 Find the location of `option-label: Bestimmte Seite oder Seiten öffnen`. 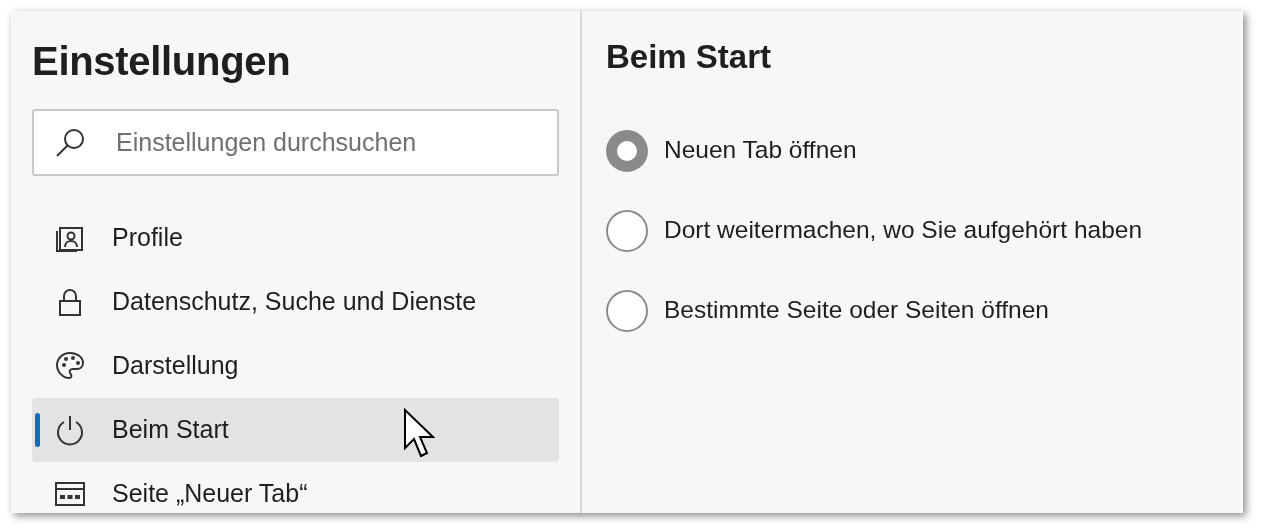

option-label: Bestimmte Seite oder Seiten öffnen is located at coordinates (856, 310).